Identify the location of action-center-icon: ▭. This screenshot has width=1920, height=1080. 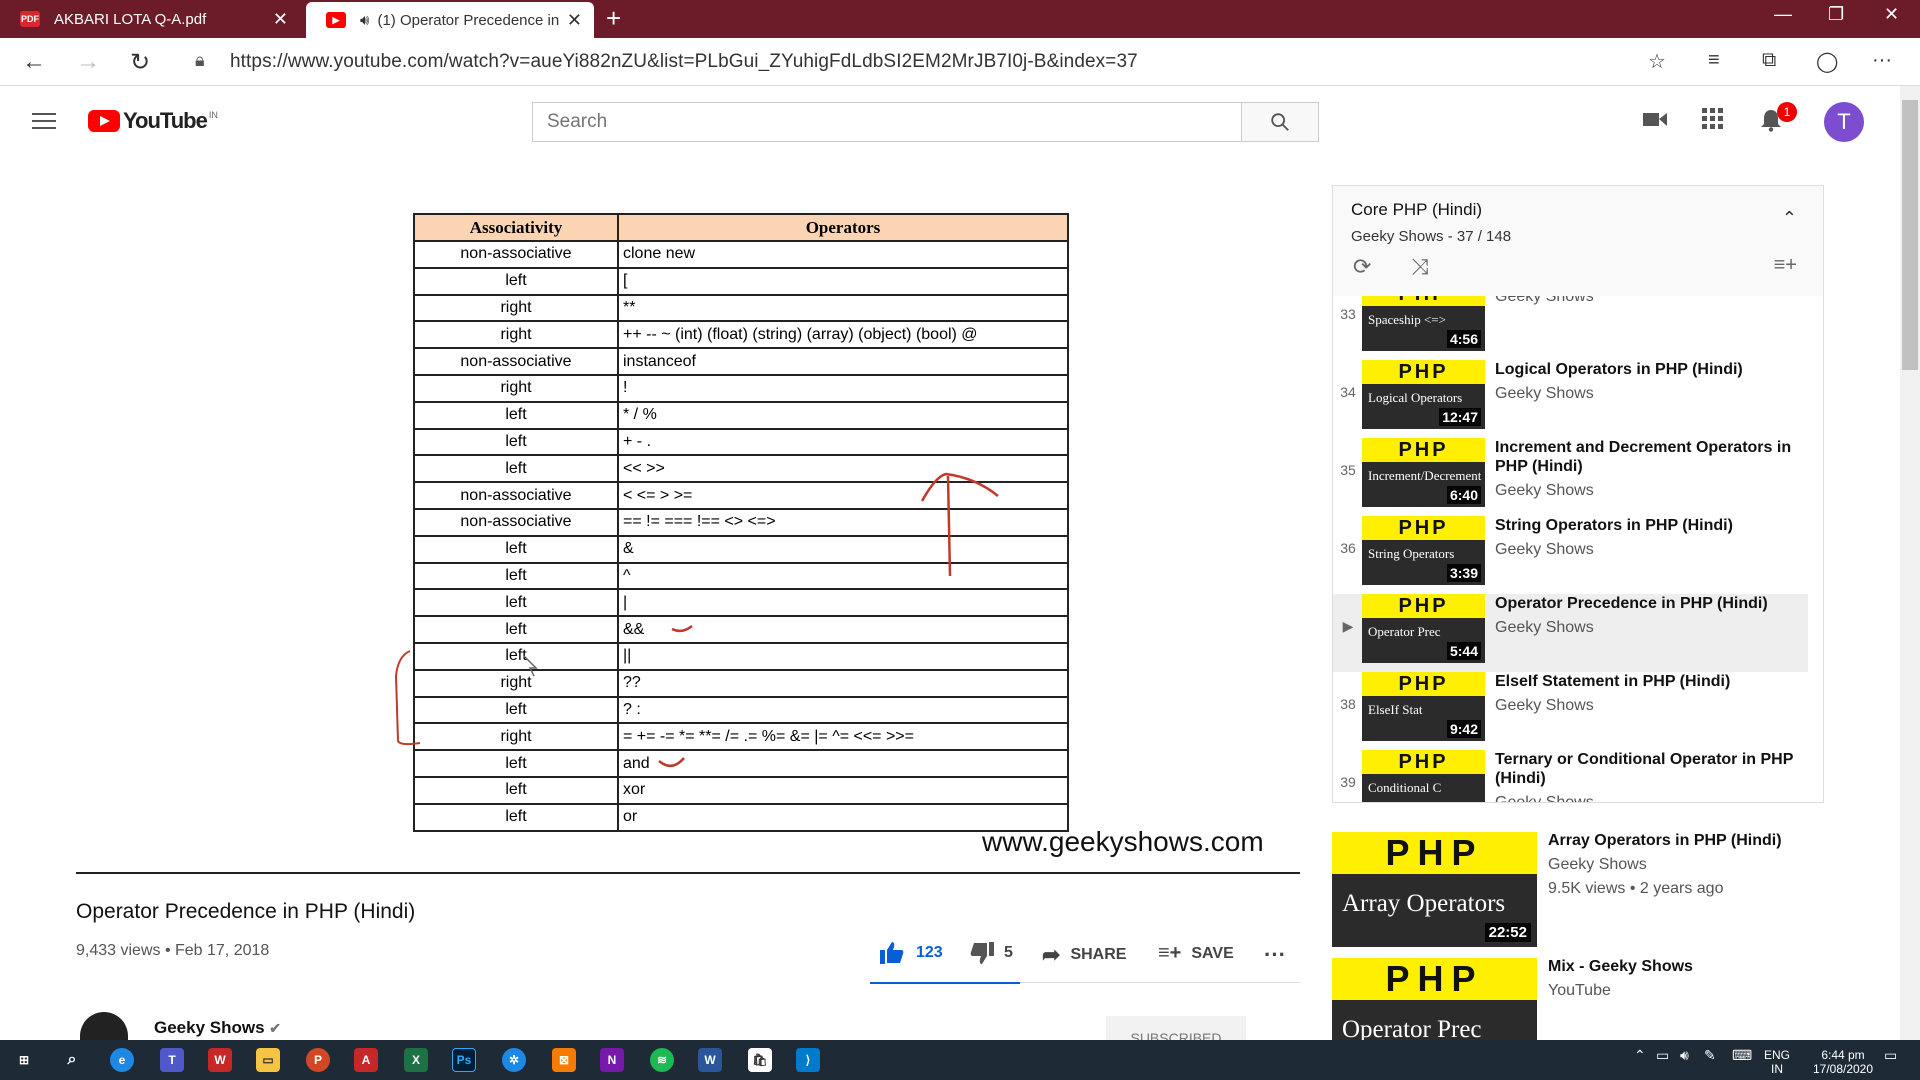
(1890, 1055).